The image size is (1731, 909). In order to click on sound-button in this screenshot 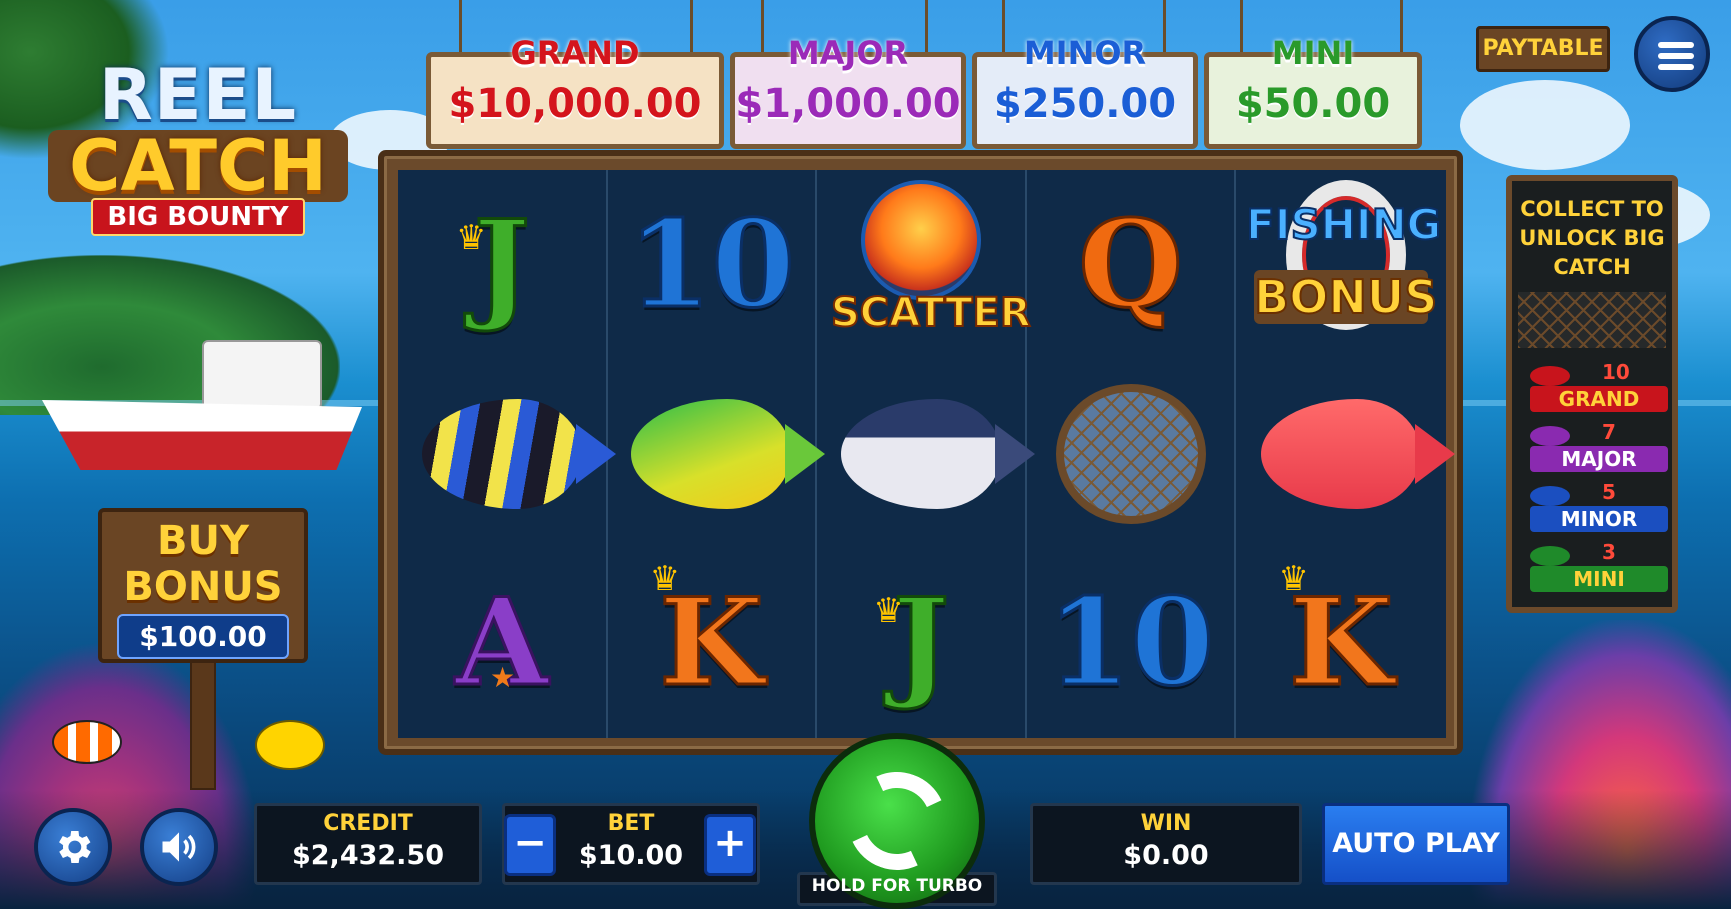, I will do `click(179, 847)`.